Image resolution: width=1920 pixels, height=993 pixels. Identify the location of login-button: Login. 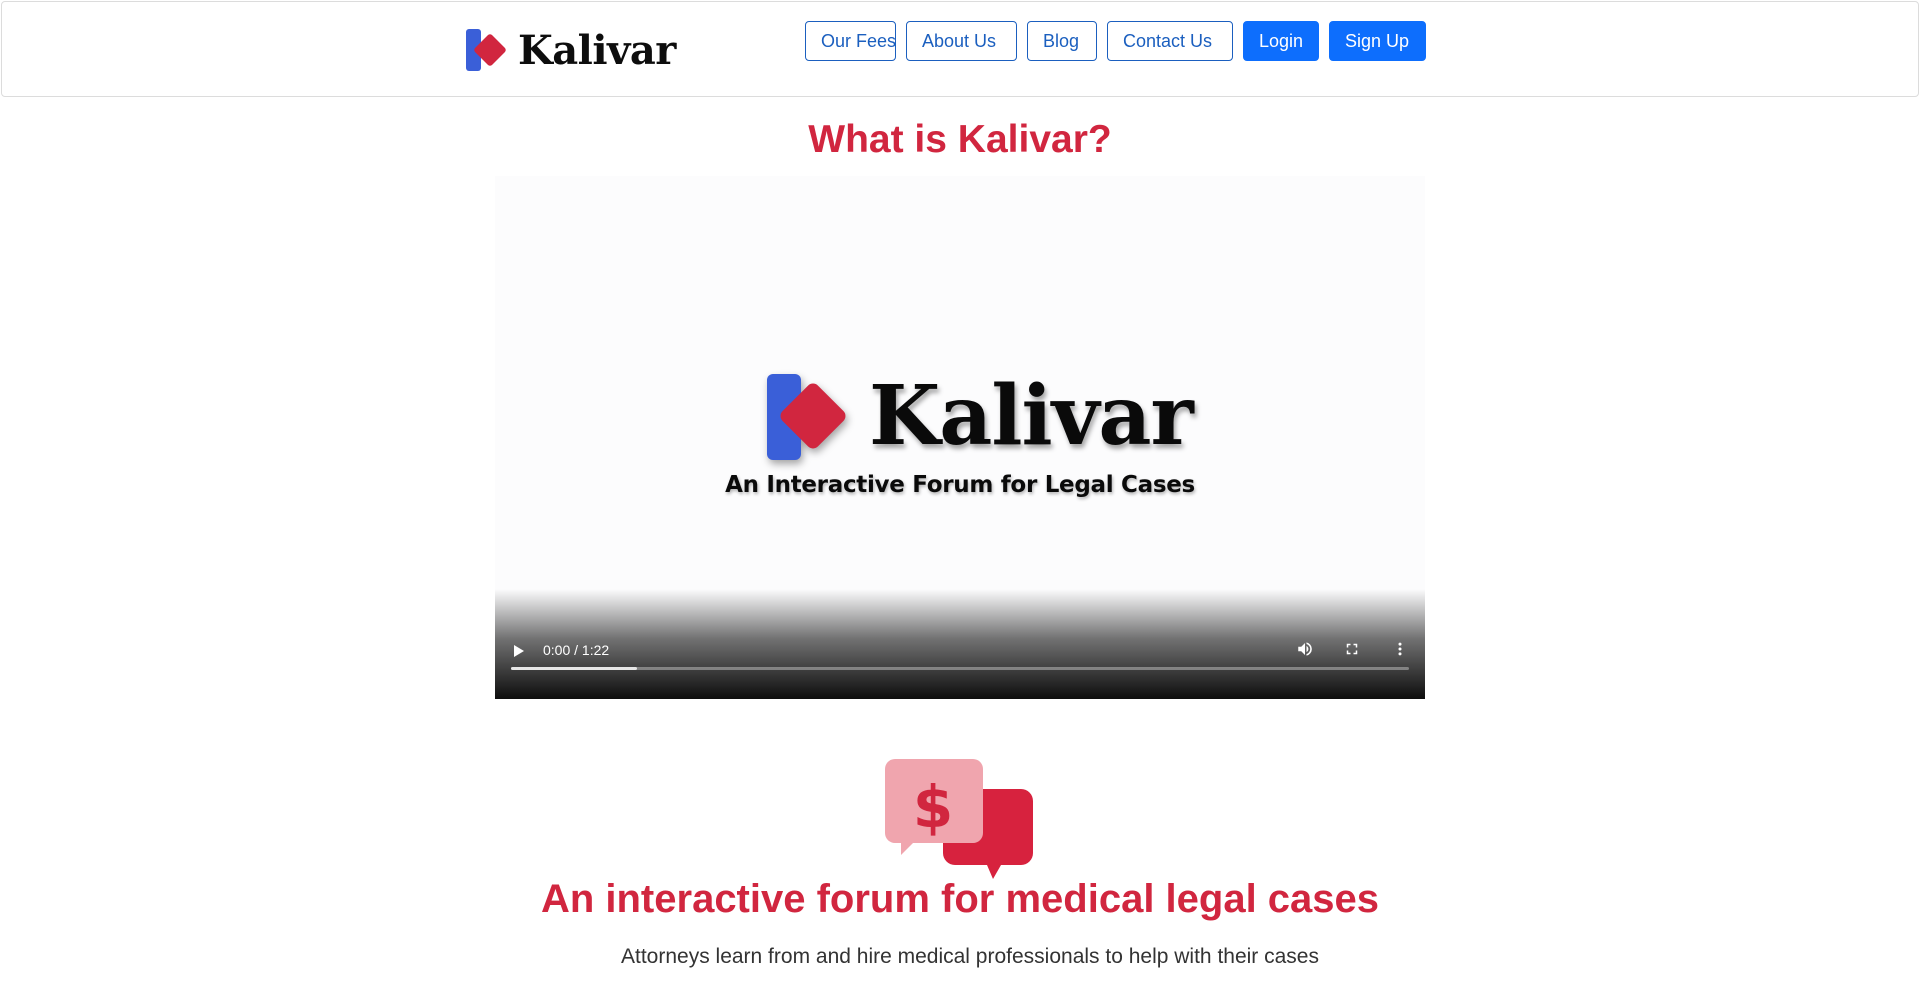
(1281, 41).